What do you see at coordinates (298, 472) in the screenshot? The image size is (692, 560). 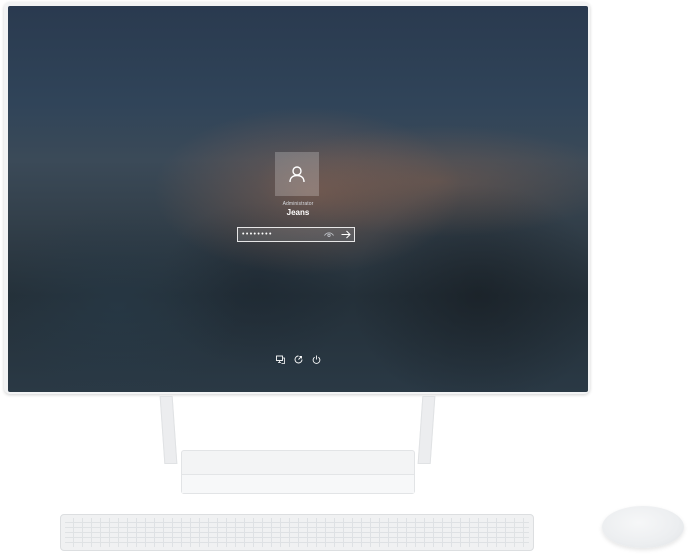 I see `stand-base` at bounding box center [298, 472].